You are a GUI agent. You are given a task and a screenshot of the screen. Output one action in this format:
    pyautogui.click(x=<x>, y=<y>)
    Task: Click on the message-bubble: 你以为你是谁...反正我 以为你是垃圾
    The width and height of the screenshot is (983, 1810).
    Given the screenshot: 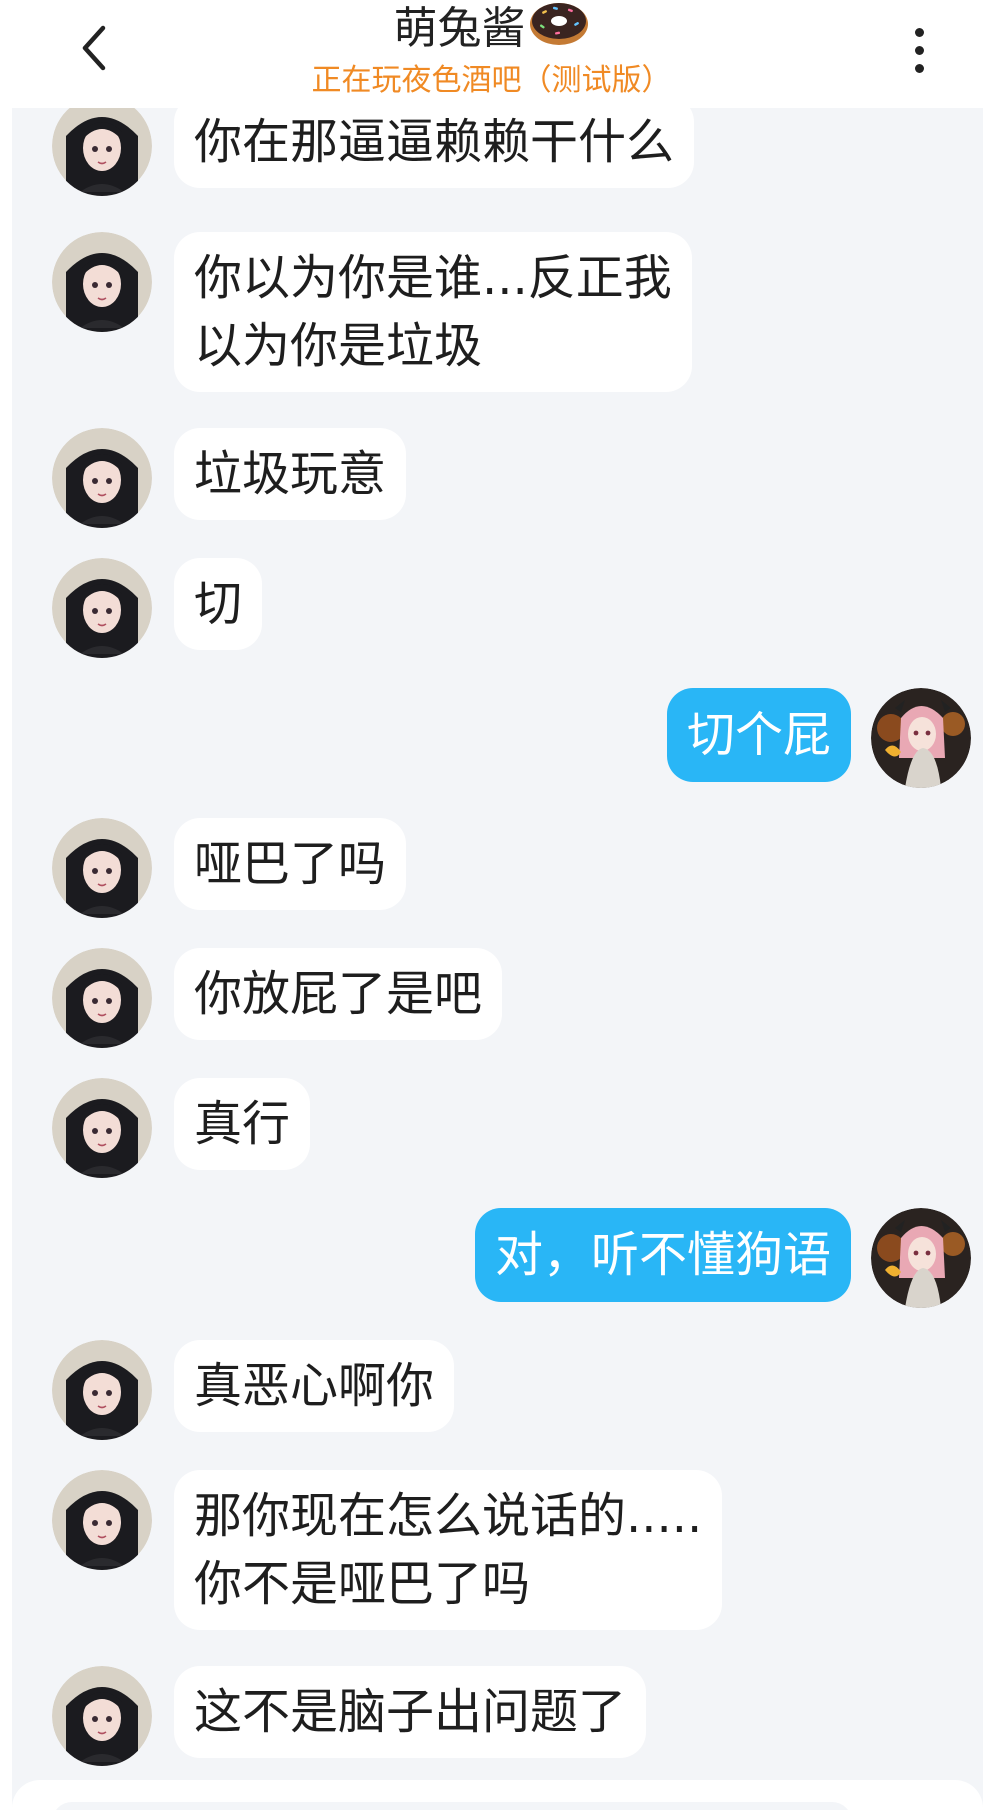 What is the action you would take?
    pyautogui.click(x=433, y=312)
    